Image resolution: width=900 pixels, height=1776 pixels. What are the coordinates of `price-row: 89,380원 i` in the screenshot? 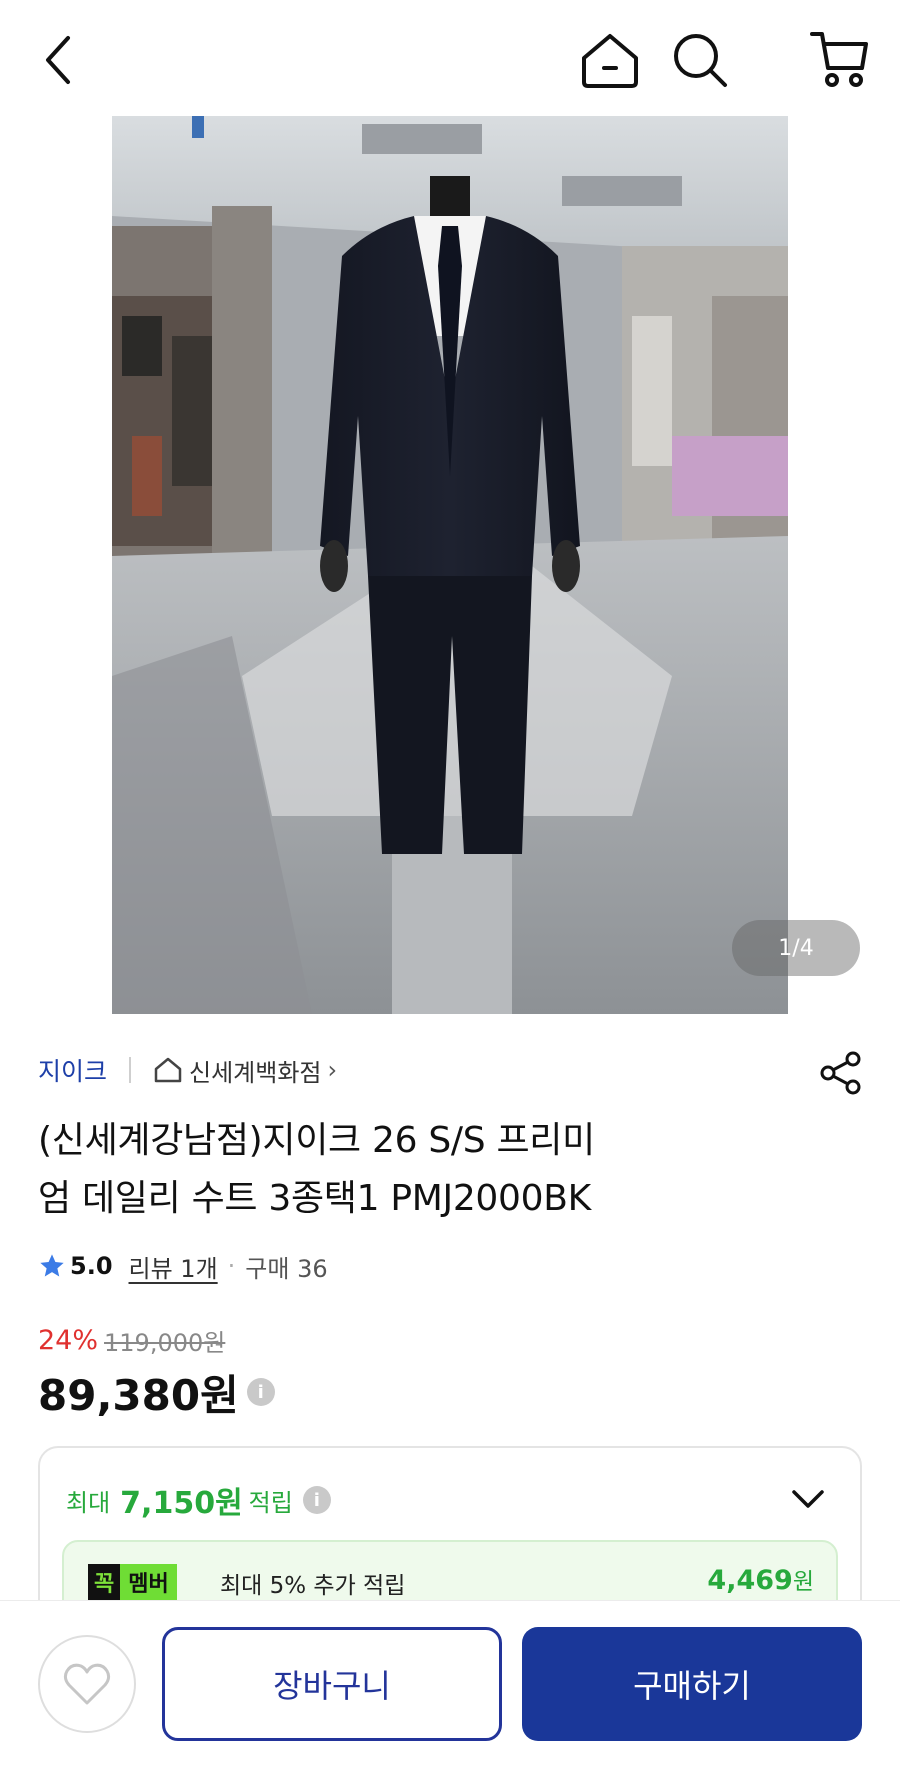 It's located at (156, 1392).